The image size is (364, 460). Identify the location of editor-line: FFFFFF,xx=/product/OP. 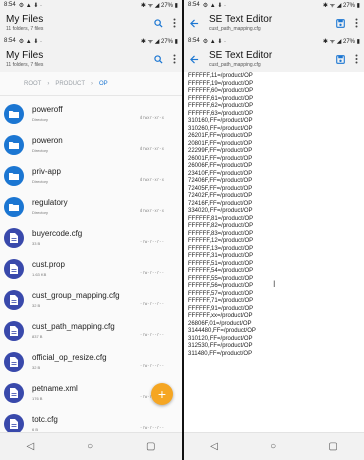
(220, 316).